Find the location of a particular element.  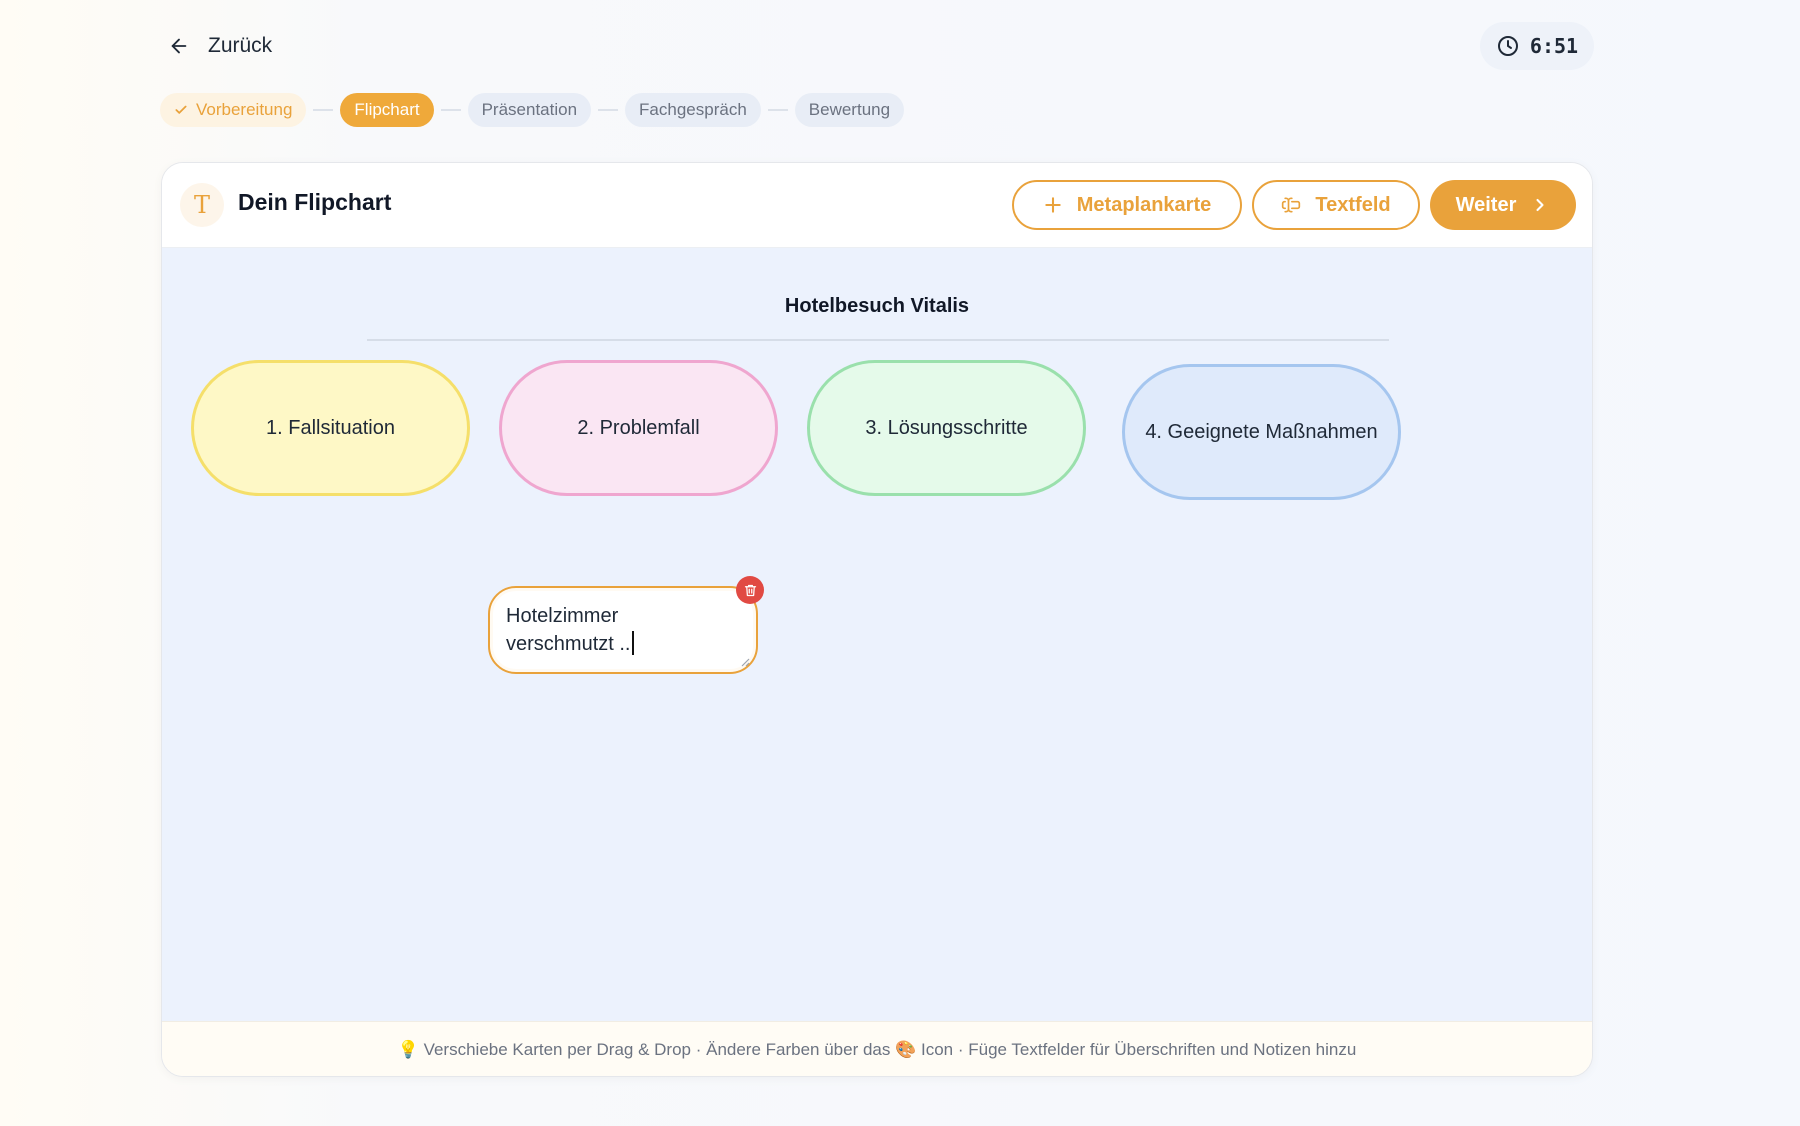

textfield-line: Hotelzimmer is located at coordinates (562, 616).